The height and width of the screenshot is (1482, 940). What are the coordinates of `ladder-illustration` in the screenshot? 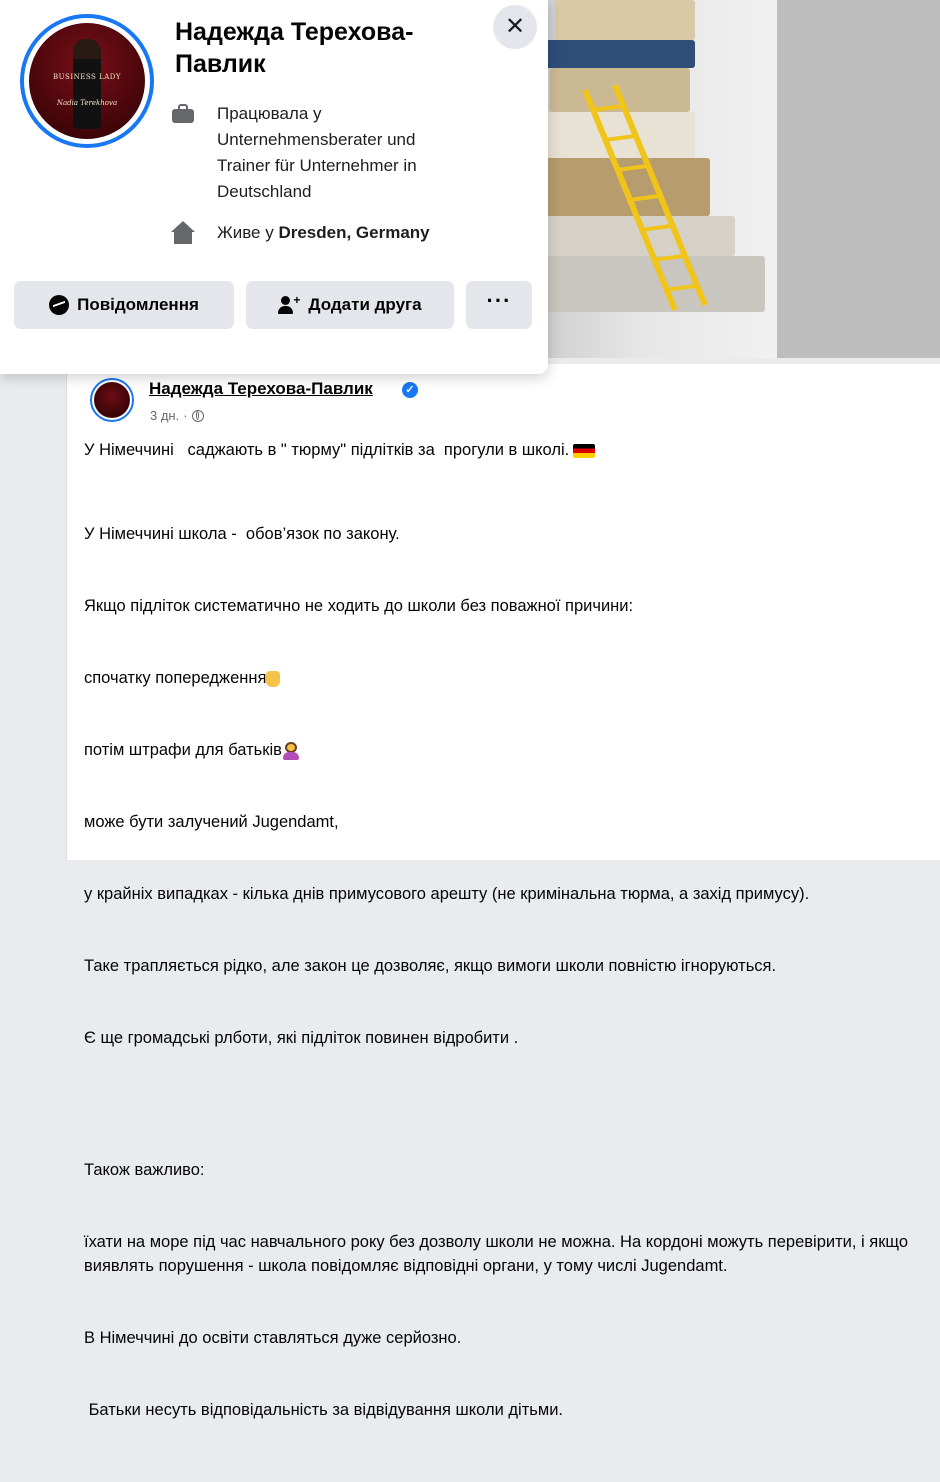 It's located at (645, 197).